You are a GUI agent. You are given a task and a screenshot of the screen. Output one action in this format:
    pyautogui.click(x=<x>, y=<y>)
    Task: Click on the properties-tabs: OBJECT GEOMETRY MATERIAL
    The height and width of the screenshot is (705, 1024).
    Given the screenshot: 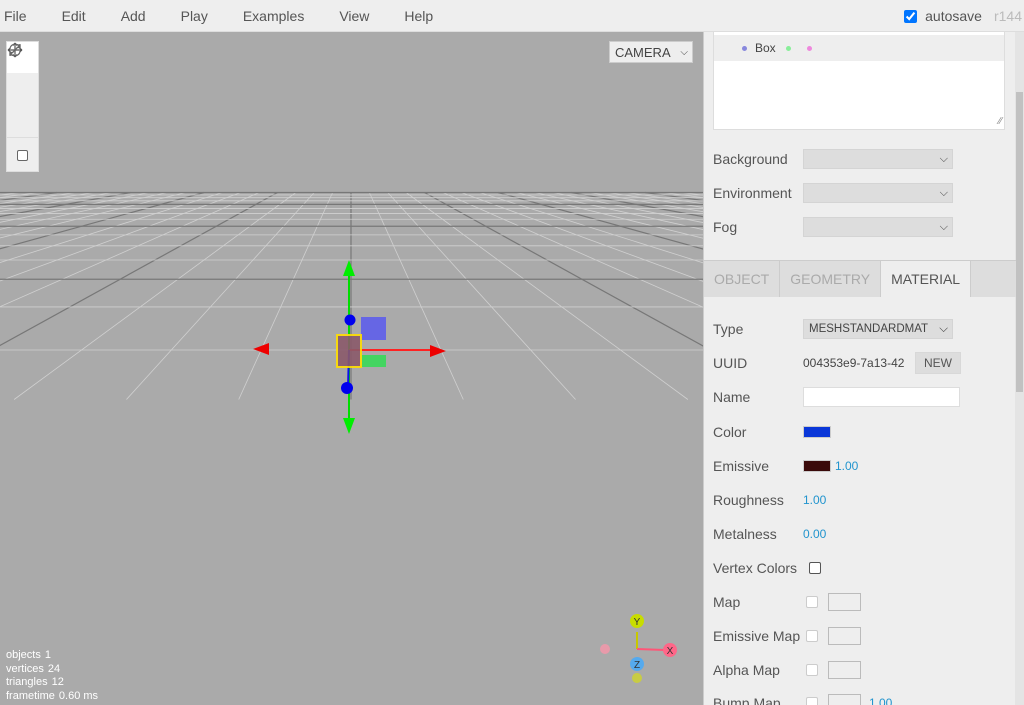 What is the action you would take?
    pyautogui.click(x=860, y=278)
    